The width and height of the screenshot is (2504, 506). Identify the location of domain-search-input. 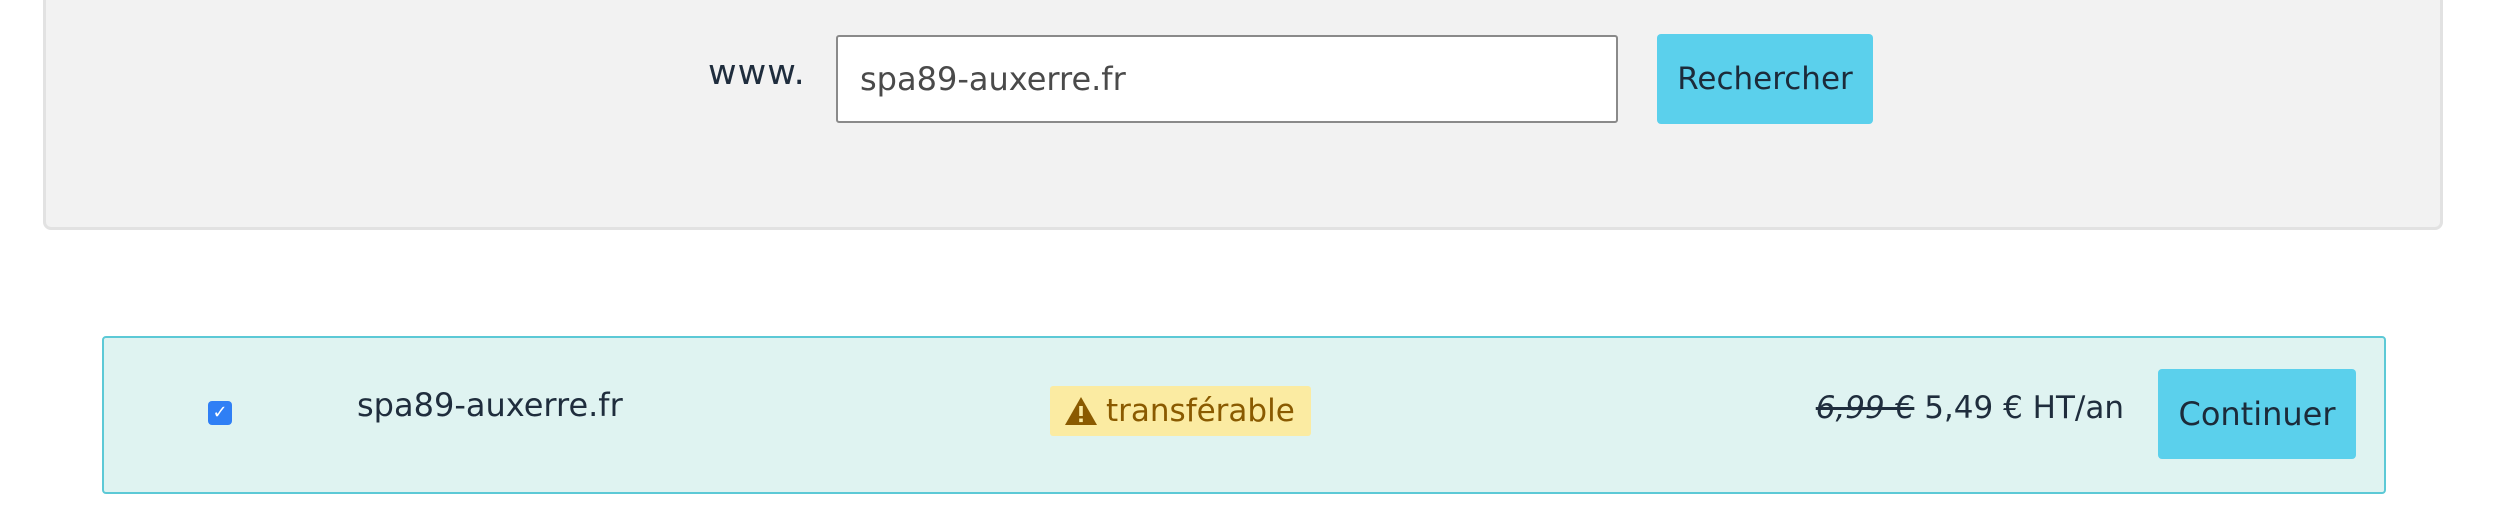
(1227, 79).